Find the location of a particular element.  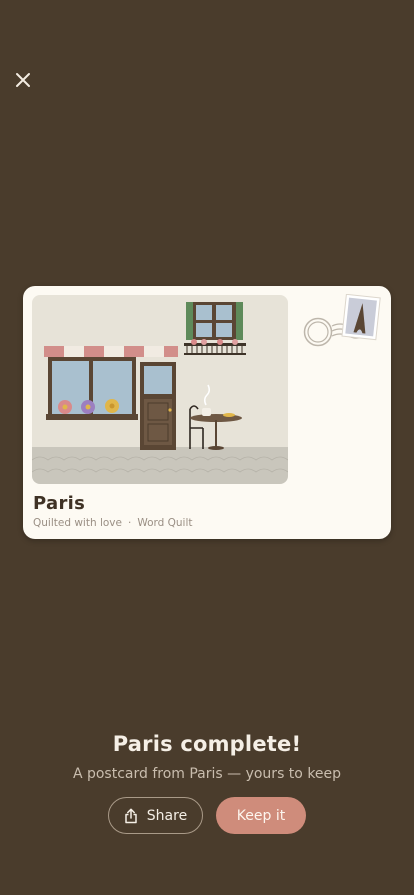

share-label: Share is located at coordinates (167, 815).